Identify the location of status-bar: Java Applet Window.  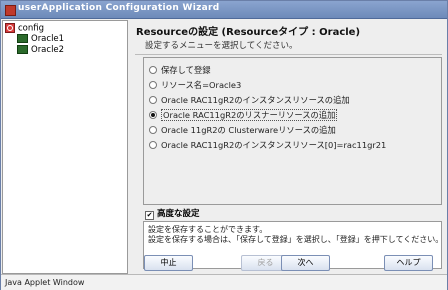
(224, 282).